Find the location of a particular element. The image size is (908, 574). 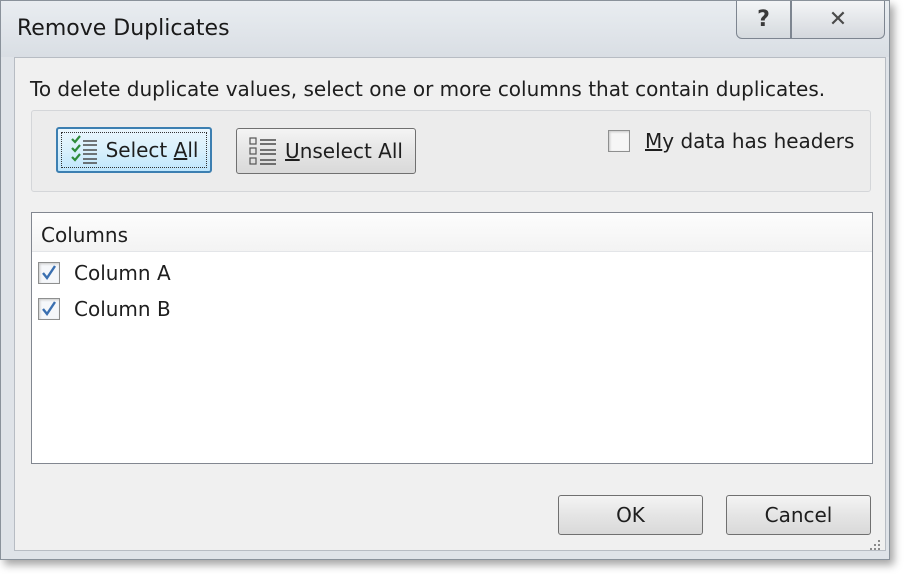

list-icon is located at coordinates (263, 151).